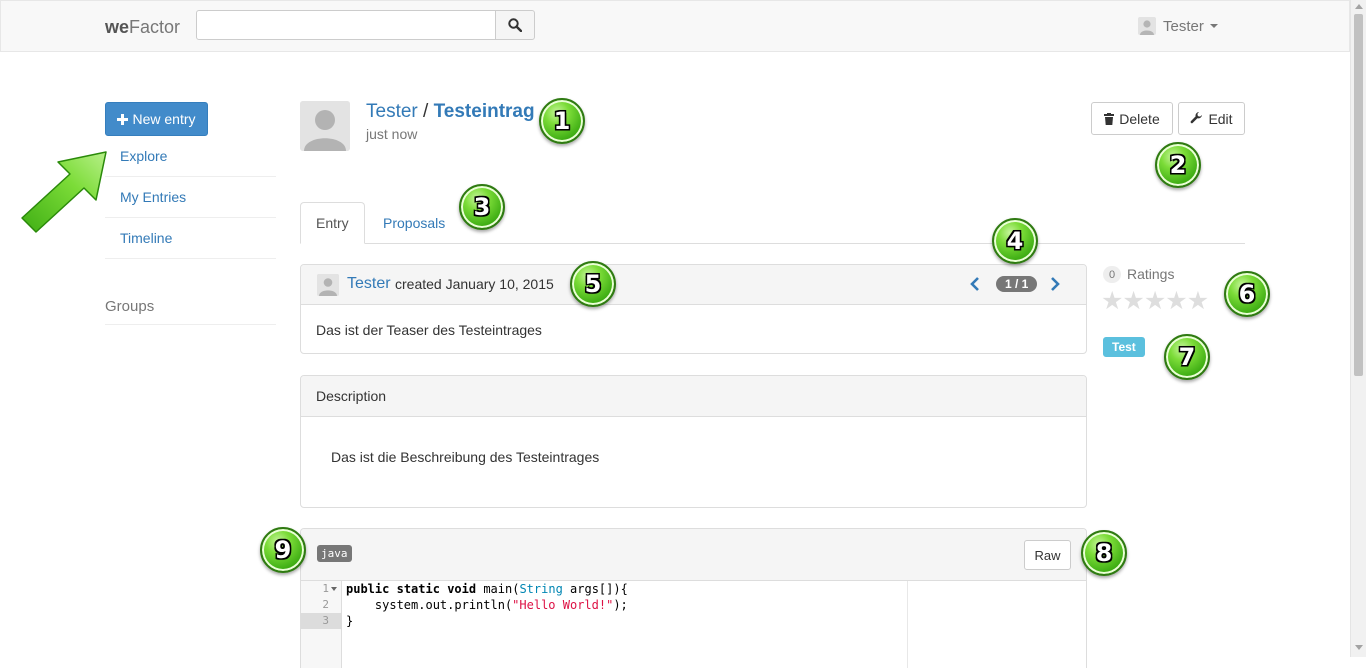 The image size is (1366, 668). I want to click on brand-logo: weFactor, so click(142, 27).